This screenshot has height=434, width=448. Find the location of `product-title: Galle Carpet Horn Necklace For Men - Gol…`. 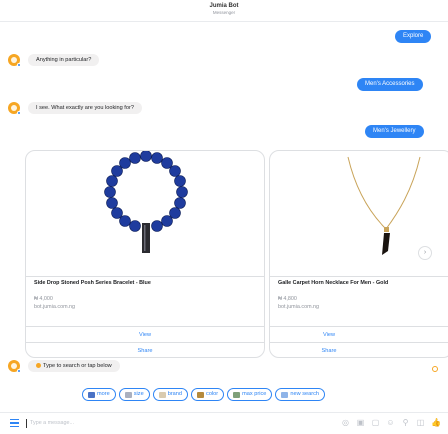

product-title: Galle Carpet Horn Necklace For Men - Gol… is located at coordinates (333, 283).